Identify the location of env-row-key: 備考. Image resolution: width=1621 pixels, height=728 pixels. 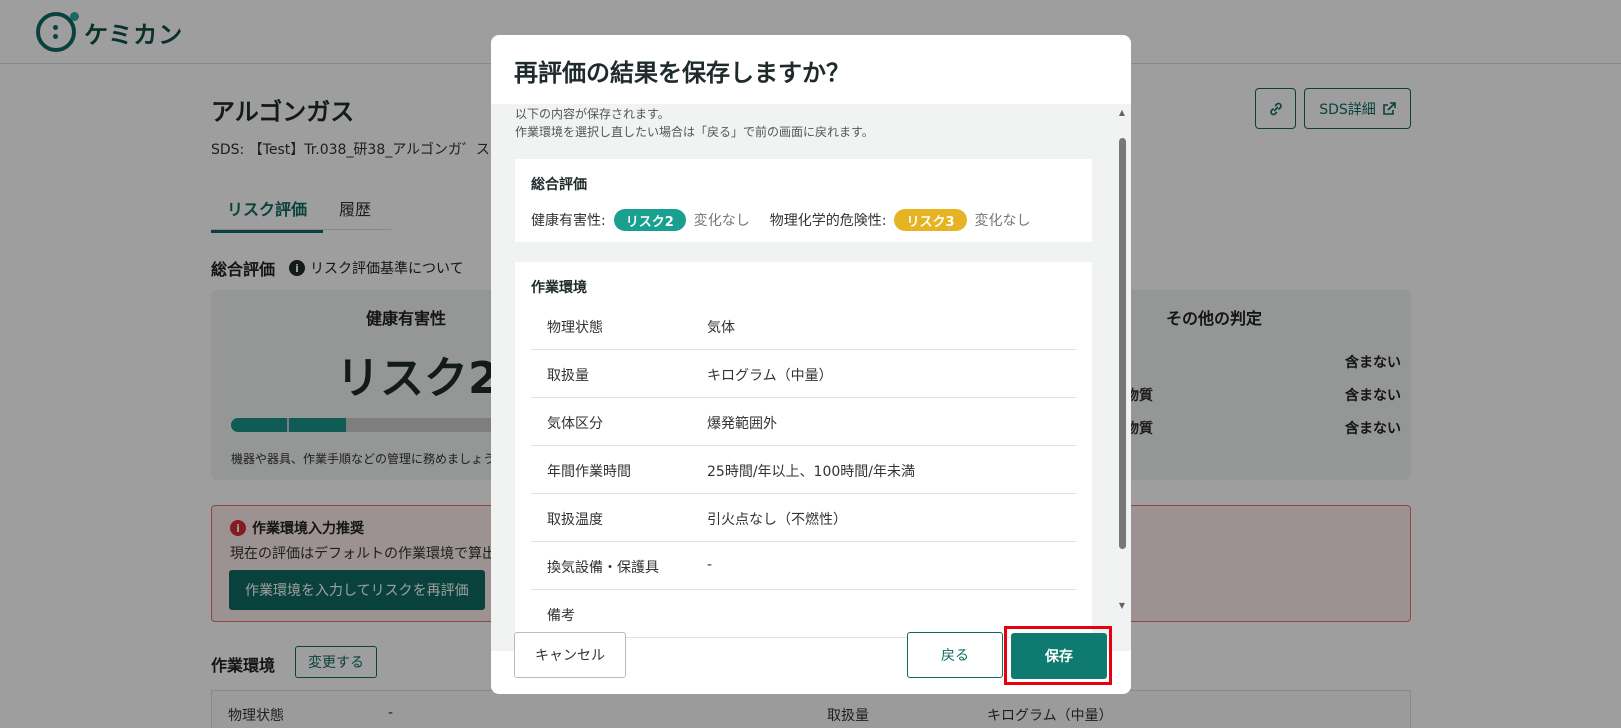
(561, 616).